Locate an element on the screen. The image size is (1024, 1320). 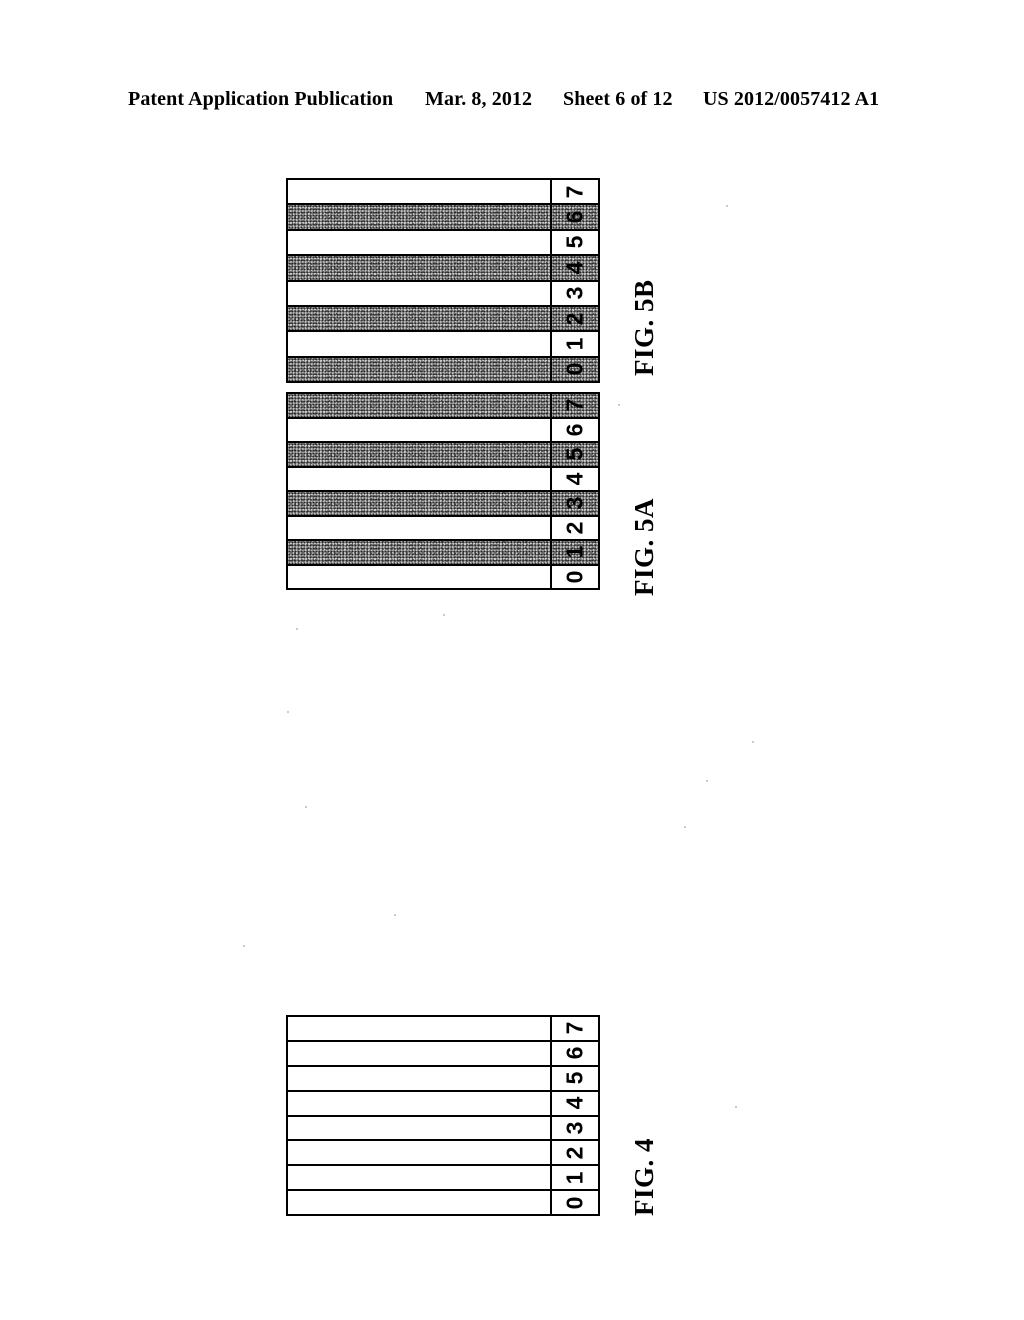
figure-5a: 7 6 5 4 3 2 1 0 is located at coordinates (443, 491).